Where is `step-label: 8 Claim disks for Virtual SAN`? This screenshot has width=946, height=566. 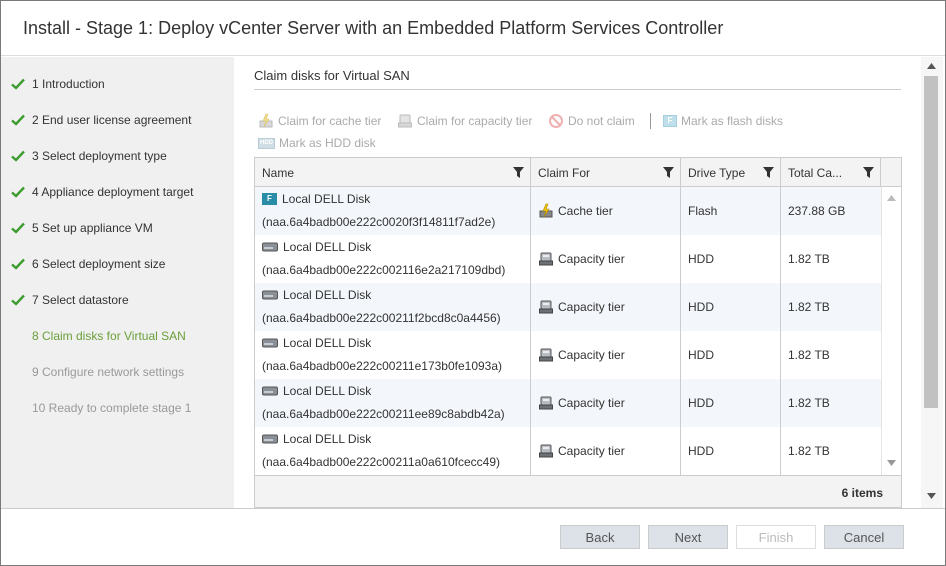
step-label: 8 Claim disks for Virtual SAN is located at coordinates (109, 336).